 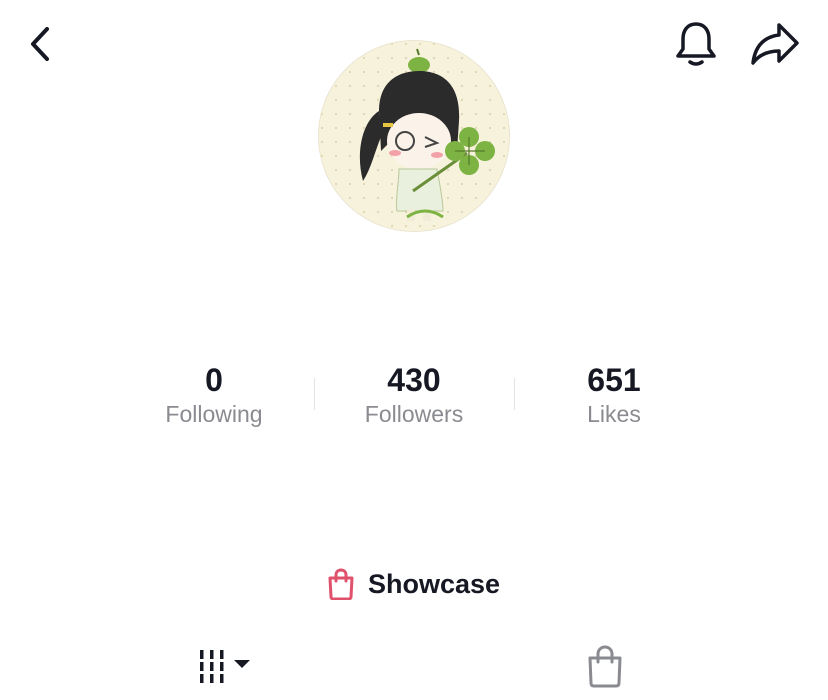 I want to click on notifications-button, so click(x=696, y=44).